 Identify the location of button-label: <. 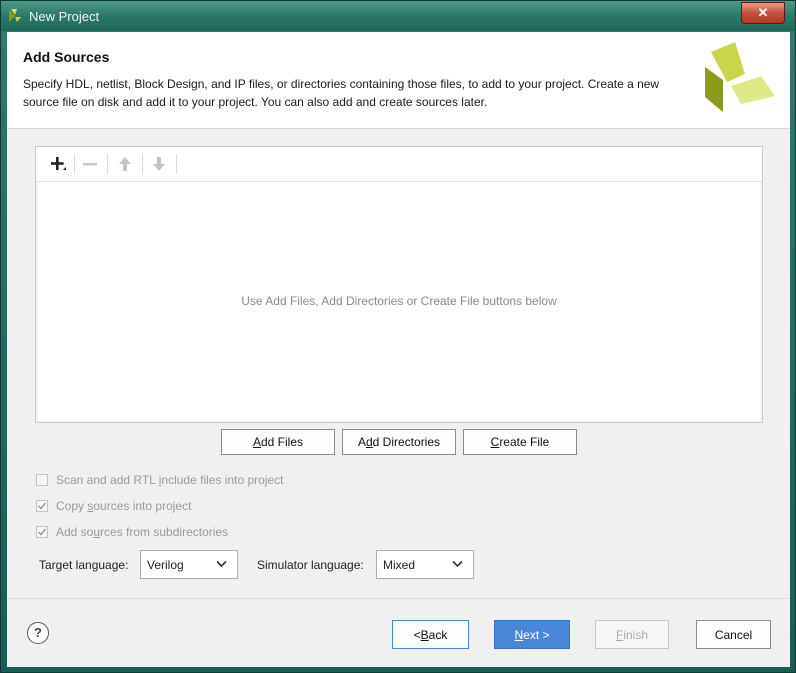
(417, 634).